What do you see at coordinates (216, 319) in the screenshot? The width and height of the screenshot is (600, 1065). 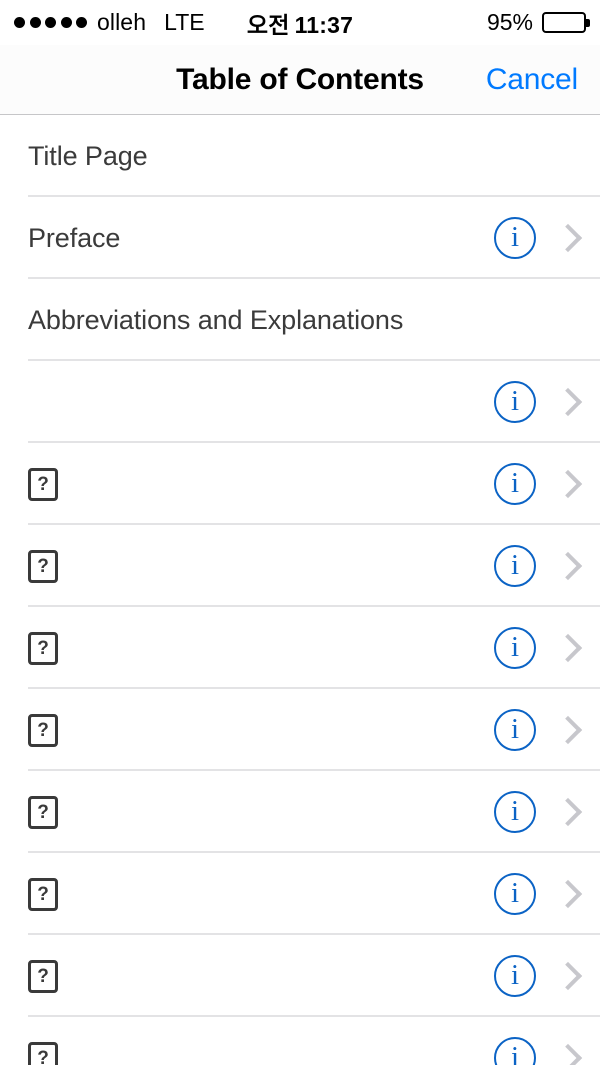 I see `table-of-contents-row-label: Abbreviations and Explanations` at bounding box center [216, 319].